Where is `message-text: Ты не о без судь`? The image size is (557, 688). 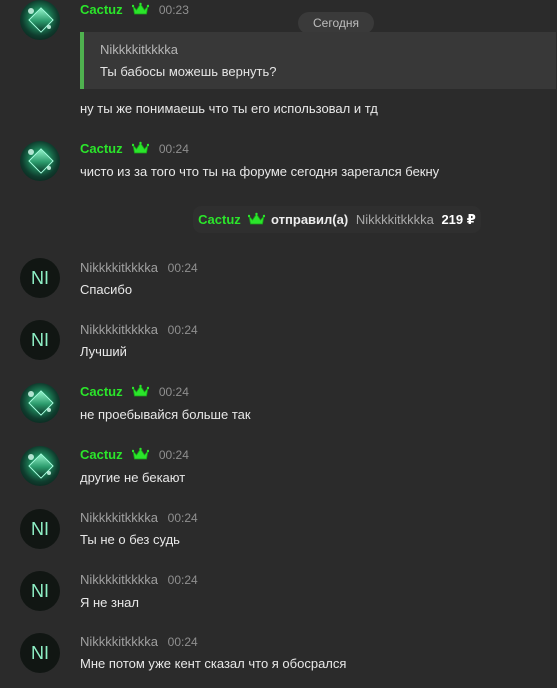
message-text: Ты не о без судь is located at coordinates (130, 539).